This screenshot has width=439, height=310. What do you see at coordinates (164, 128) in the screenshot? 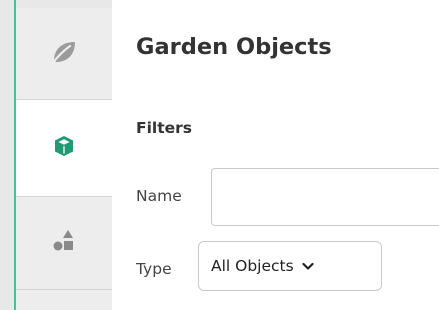
I see `filters-heading: Filters` at bounding box center [164, 128].